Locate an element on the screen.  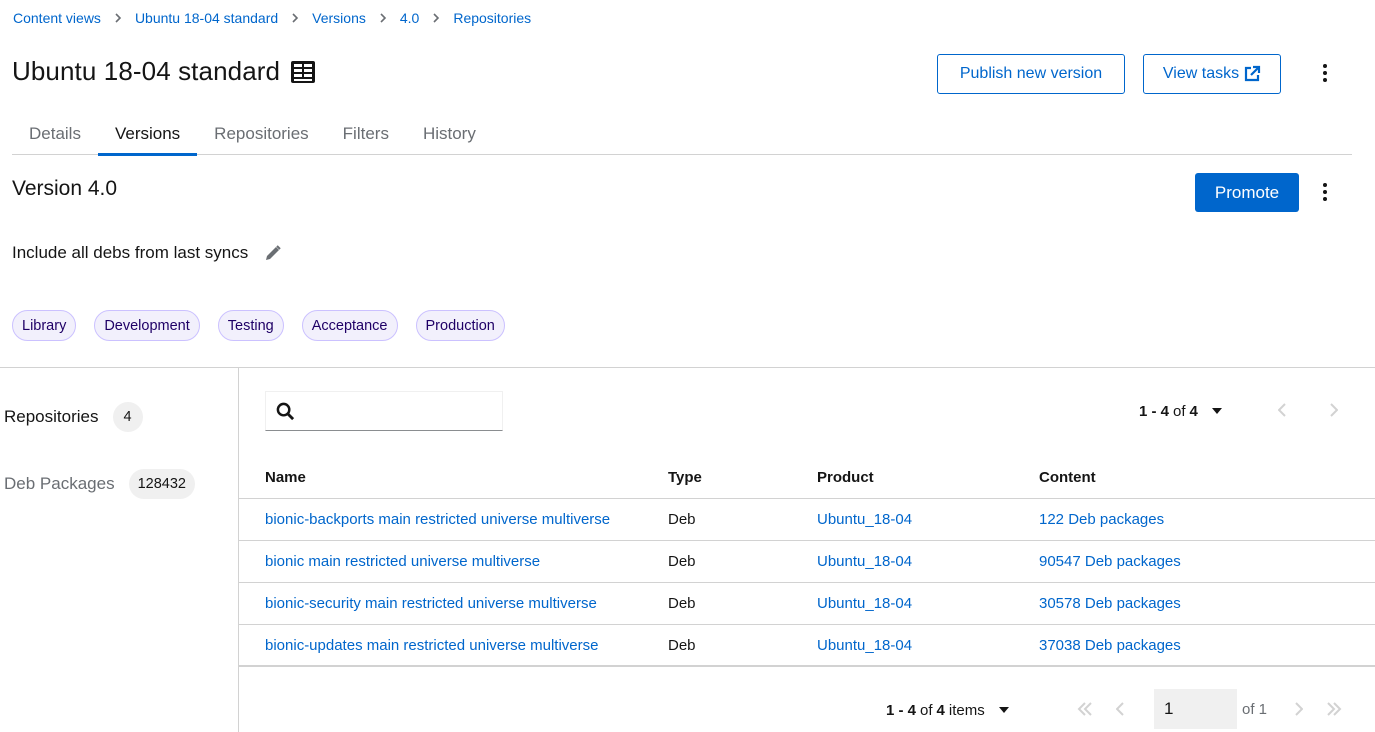
env-label-development: Development is located at coordinates (147, 325).